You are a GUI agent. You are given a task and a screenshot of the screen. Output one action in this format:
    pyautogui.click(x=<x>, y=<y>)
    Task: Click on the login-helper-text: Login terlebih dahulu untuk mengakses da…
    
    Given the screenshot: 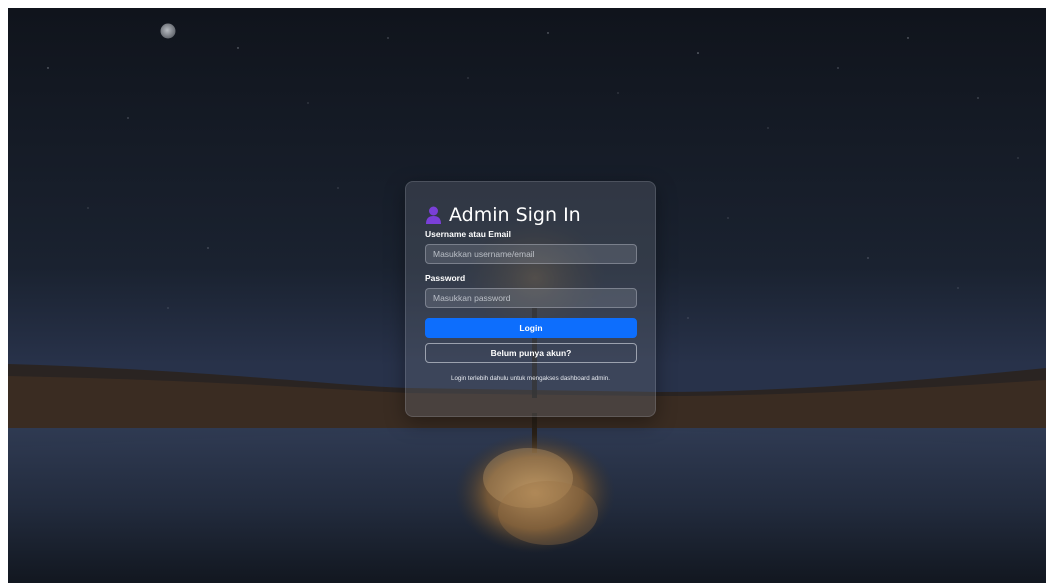 What is the action you would take?
    pyautogui.click(x=530, y=378)
    